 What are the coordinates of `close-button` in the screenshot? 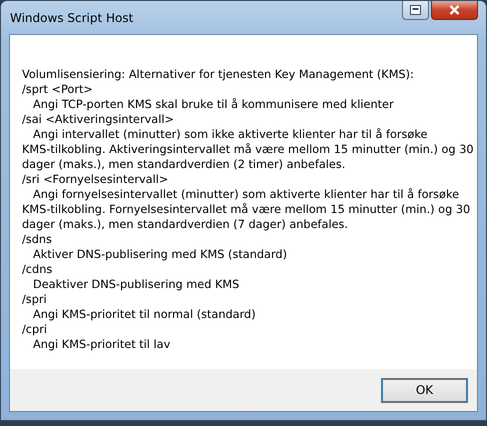 It's located at (454, 10).